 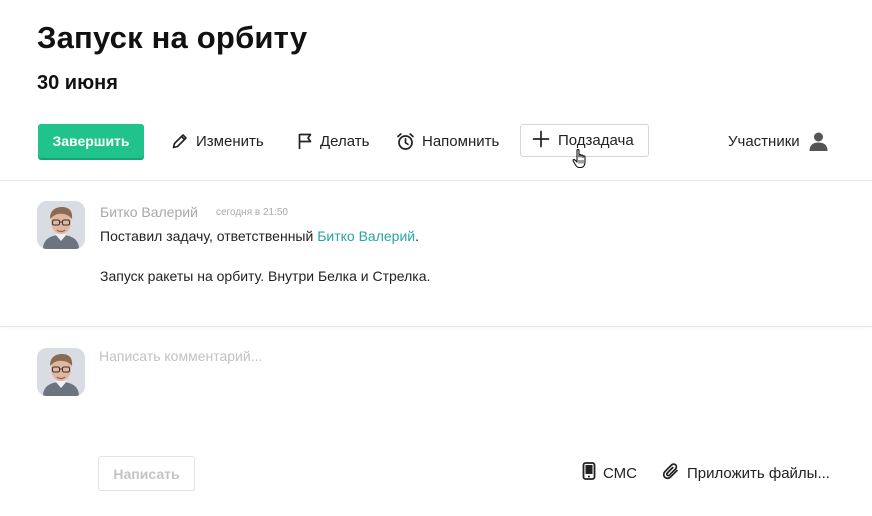 What do you see at coordinates (308, 141) in the screenshot?
I see `flag-icon` at bounding box center [308, 141].